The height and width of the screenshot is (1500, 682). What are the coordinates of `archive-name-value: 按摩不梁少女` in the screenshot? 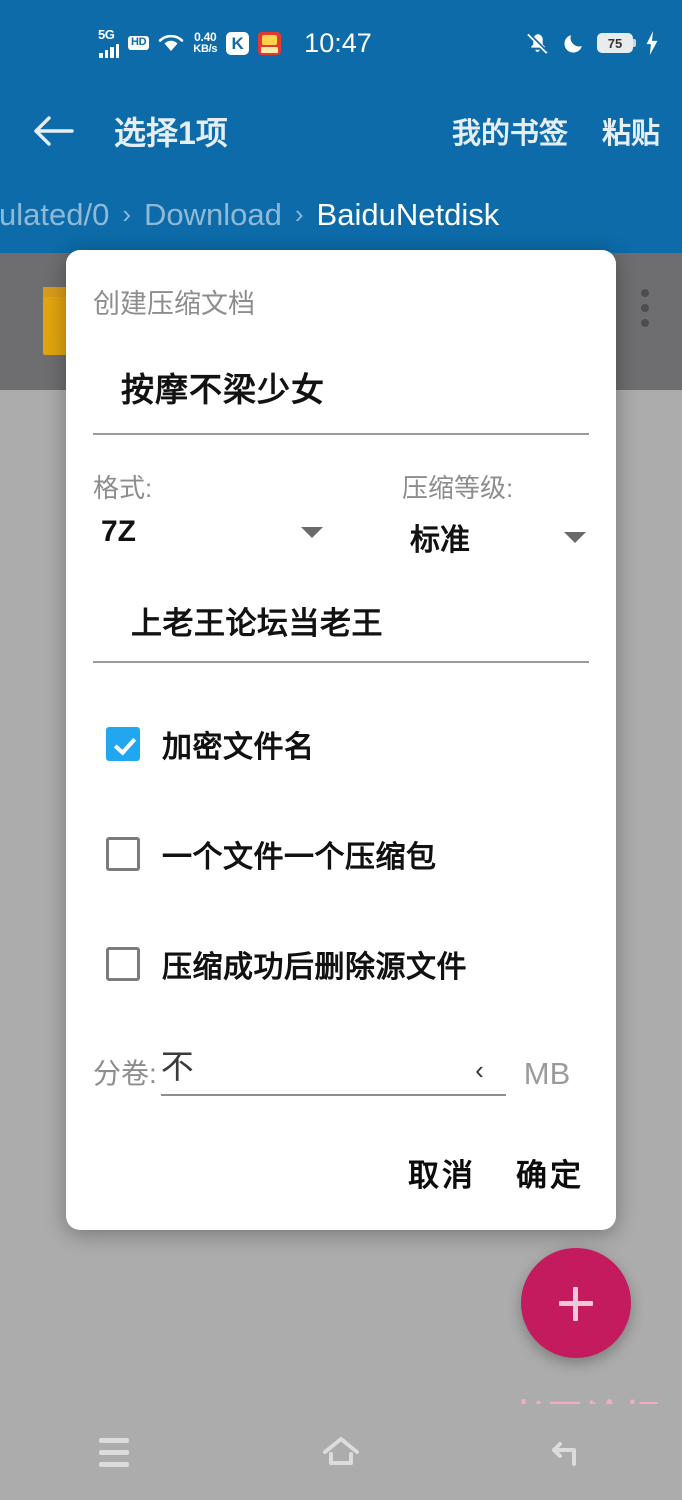 It's located at (223, 389).